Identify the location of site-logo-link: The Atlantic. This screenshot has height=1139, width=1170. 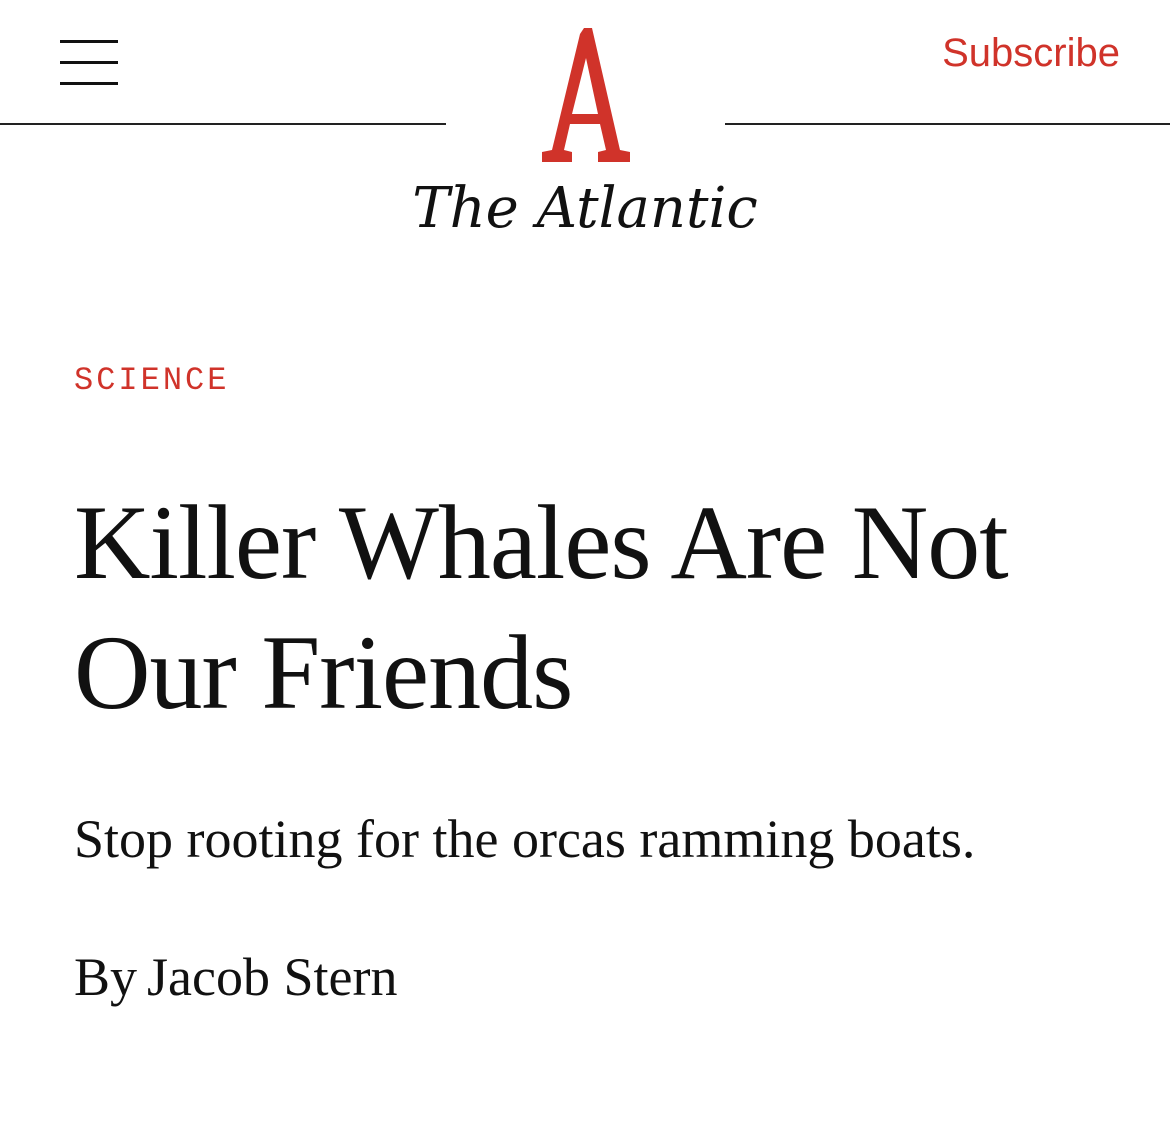
(585, 135).